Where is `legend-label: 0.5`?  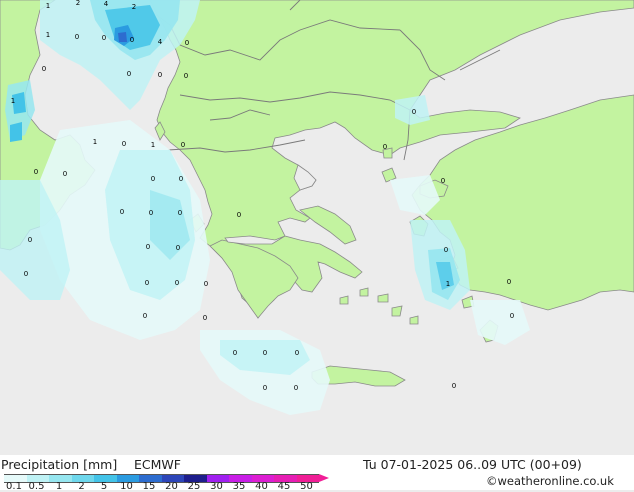 legend-label: 0.5 is located at coordinates (36, 486).